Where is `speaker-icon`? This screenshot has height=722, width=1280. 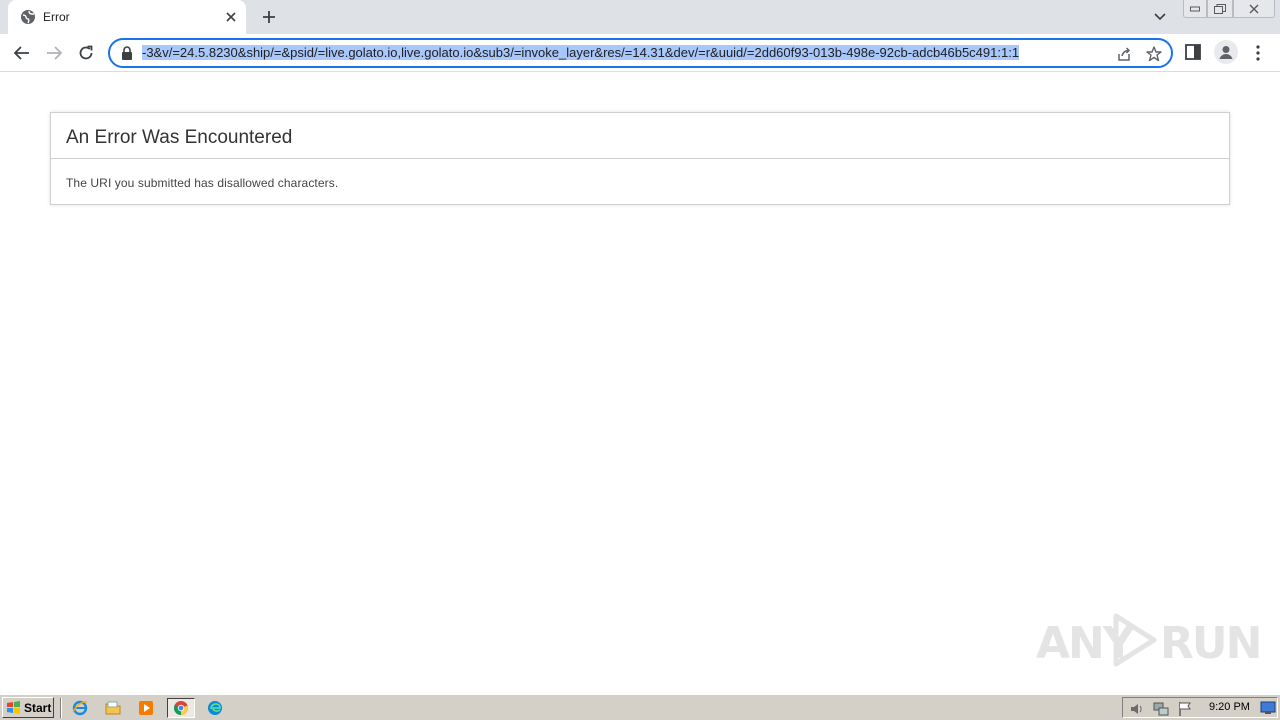 speaker-icon is located at coordinates (1137, 709).